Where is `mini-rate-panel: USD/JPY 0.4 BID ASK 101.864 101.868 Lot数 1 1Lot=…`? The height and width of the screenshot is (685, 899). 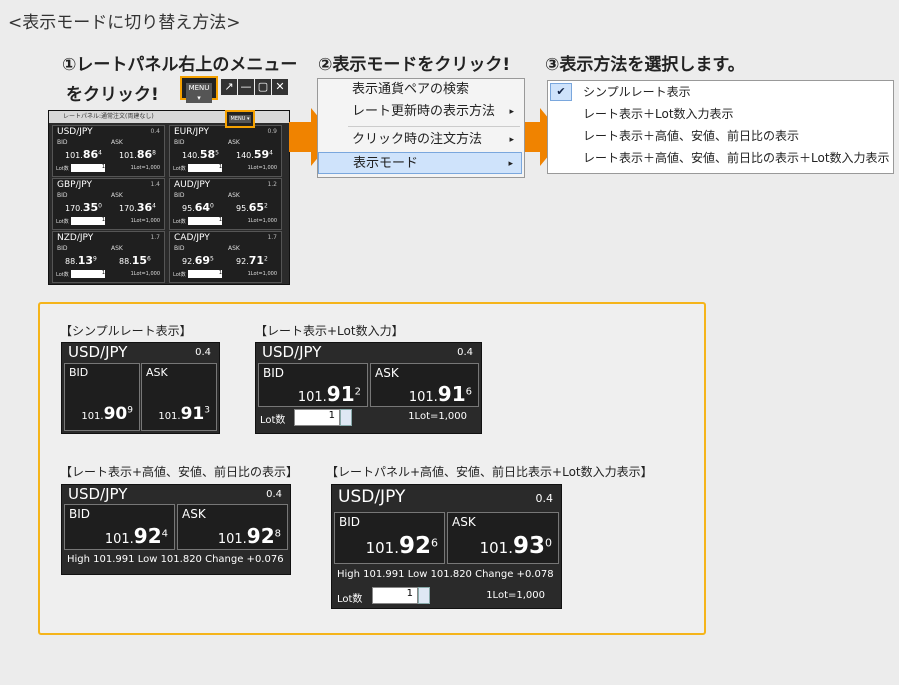
mini-rate-panel: USD/JPY 0.4 BID ASK 101.864 101.868 Lot数 1 1Lot=… is located at coordinates (108, 151).